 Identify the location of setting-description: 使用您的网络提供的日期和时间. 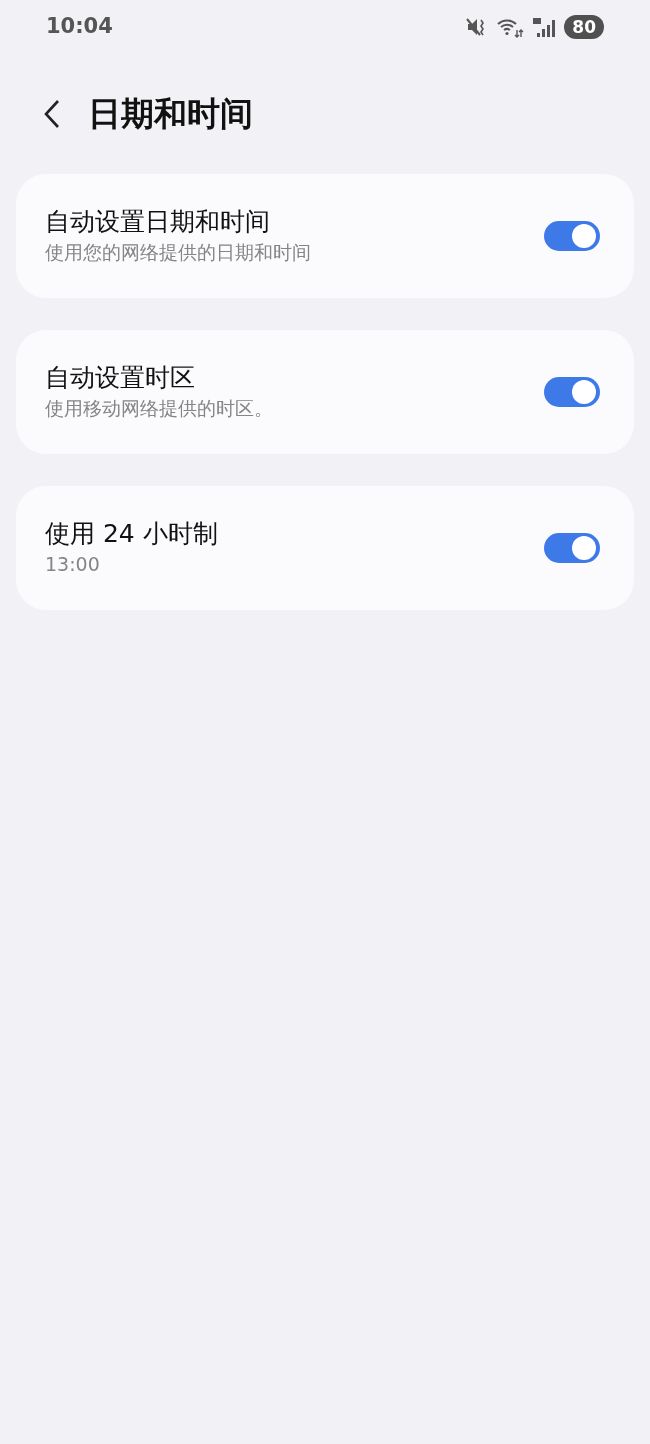
(178, 252).